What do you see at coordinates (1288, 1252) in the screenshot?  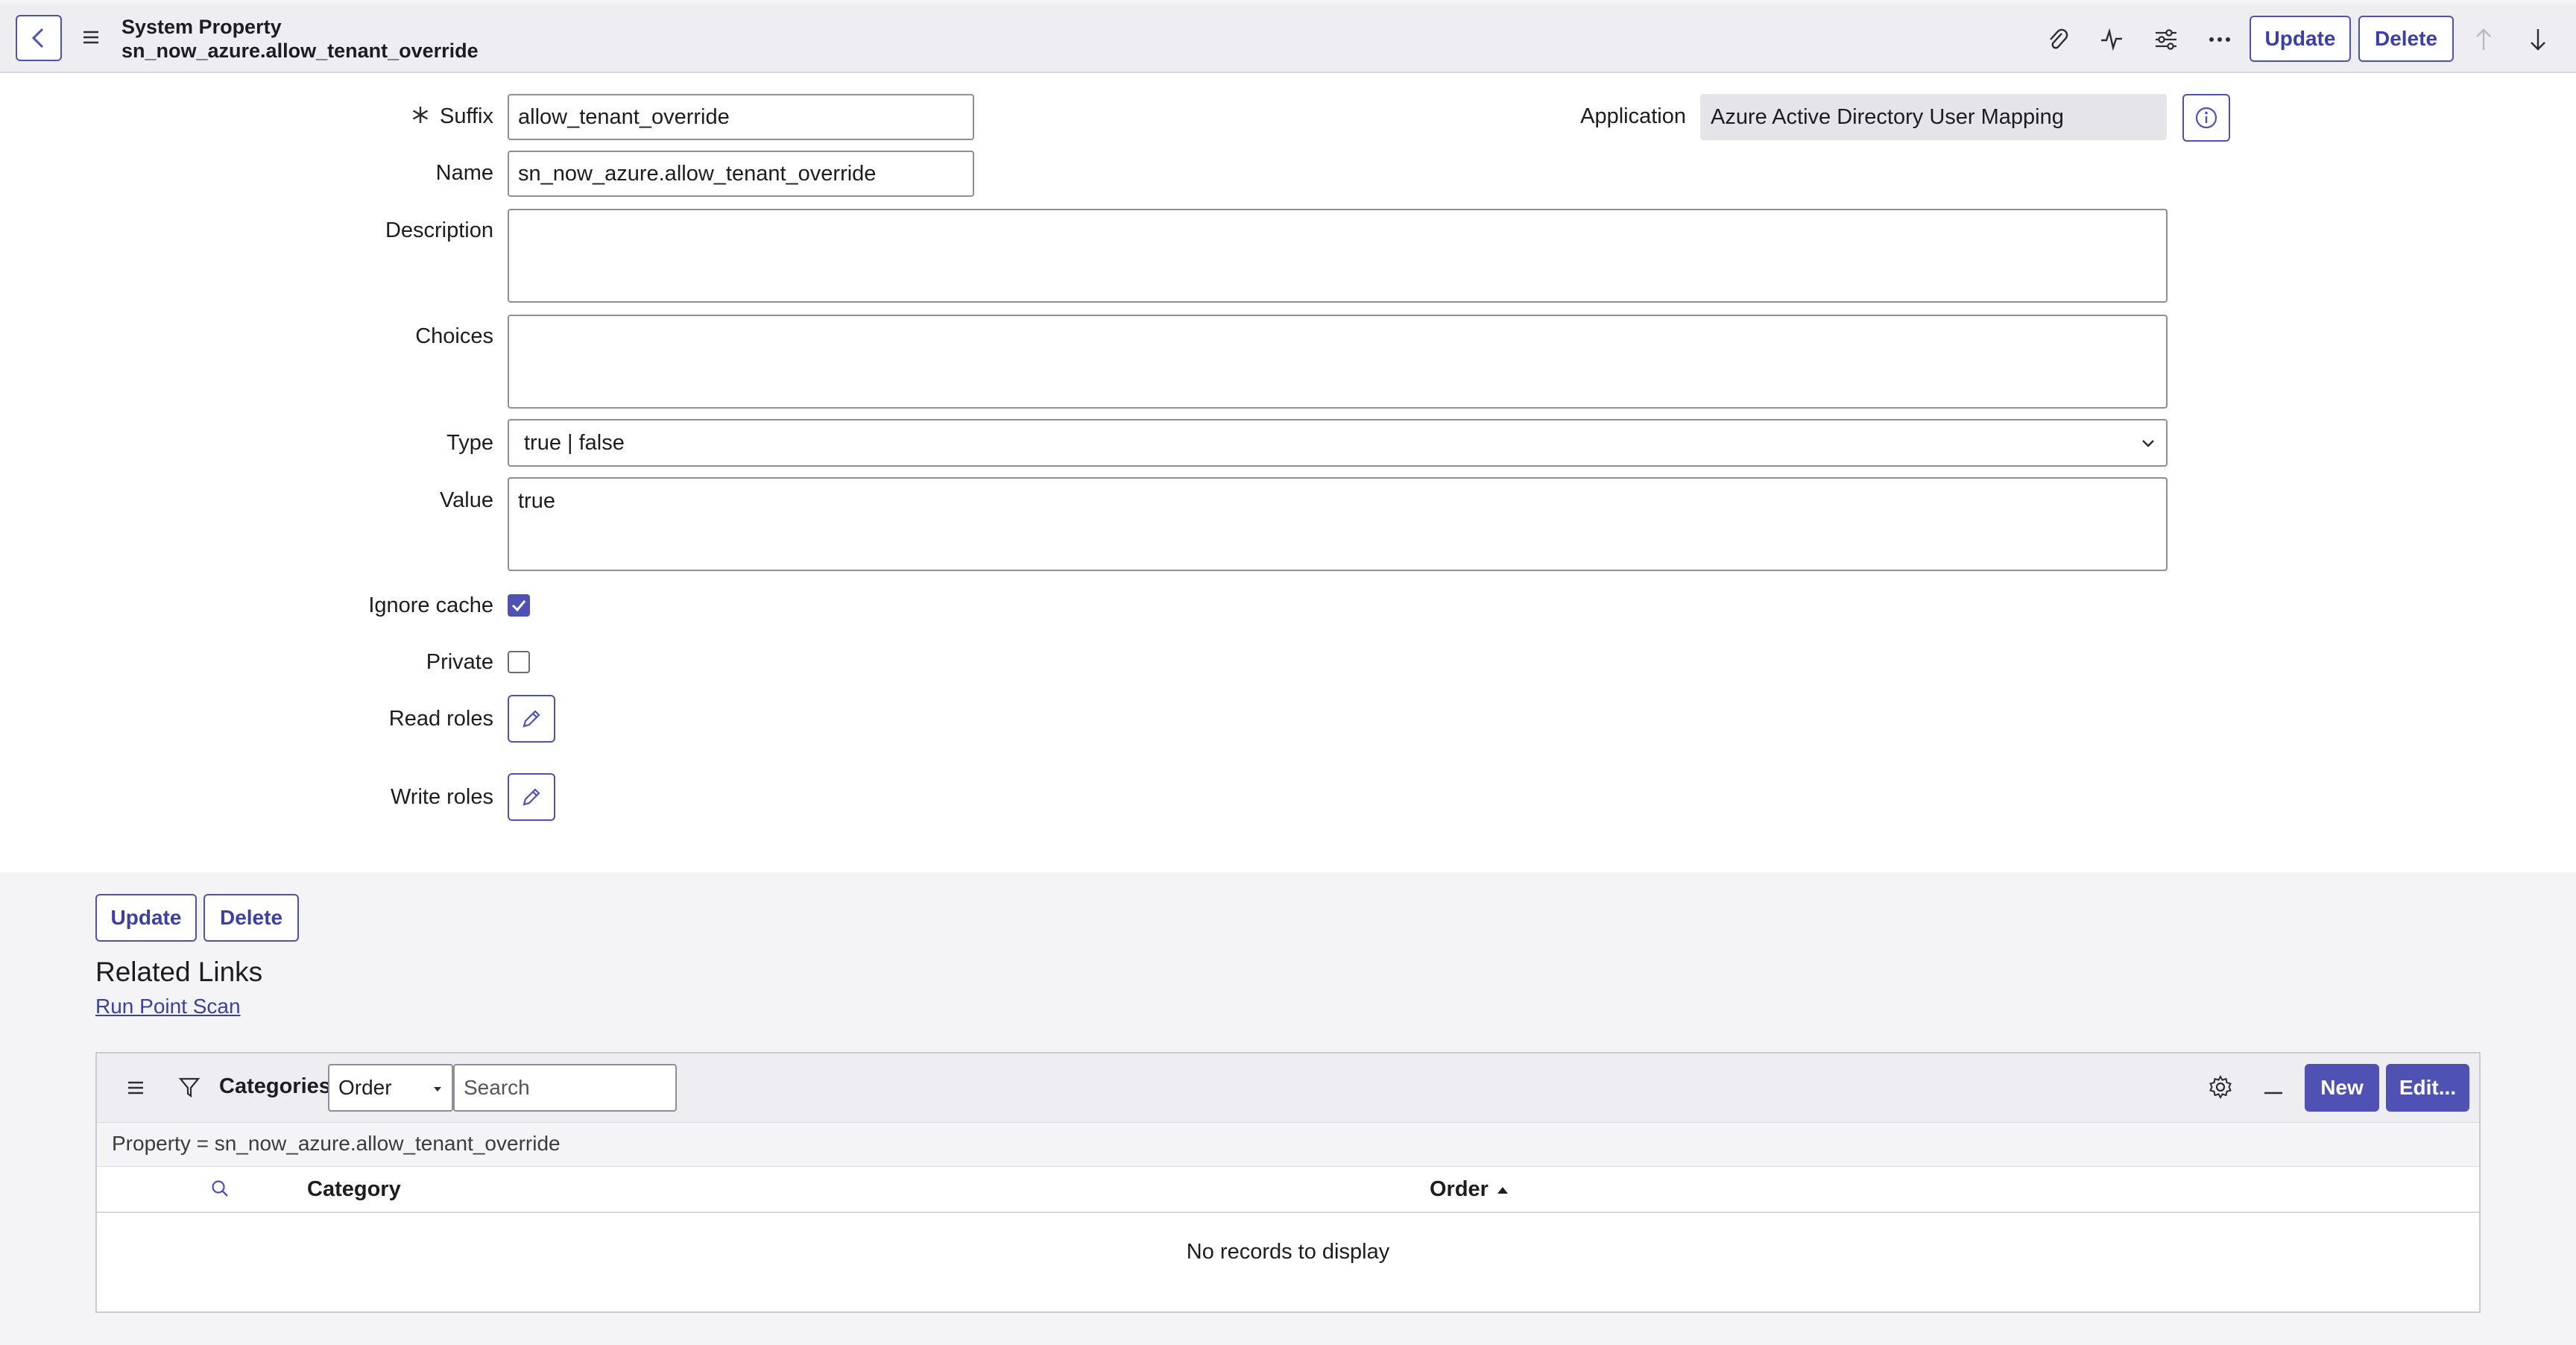 I see `empty-list-message: No records to display` at bounding box center [1288, 1252].